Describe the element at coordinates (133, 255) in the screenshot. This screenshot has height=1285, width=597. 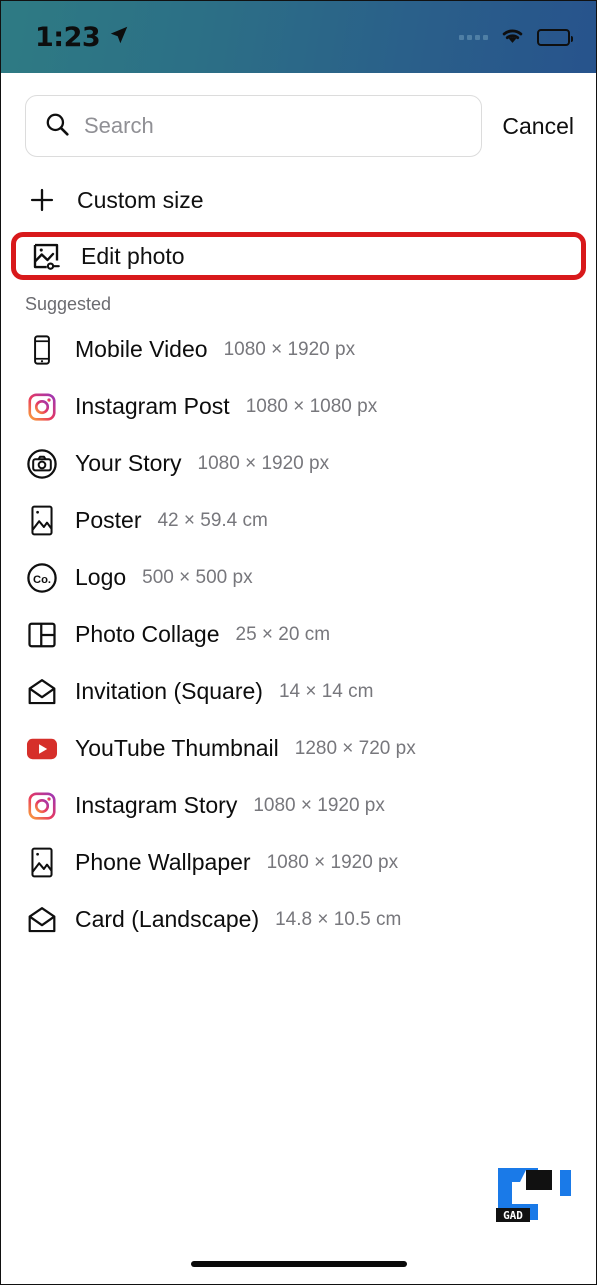
I see `edit-photo-label: Edit photo` at that location.